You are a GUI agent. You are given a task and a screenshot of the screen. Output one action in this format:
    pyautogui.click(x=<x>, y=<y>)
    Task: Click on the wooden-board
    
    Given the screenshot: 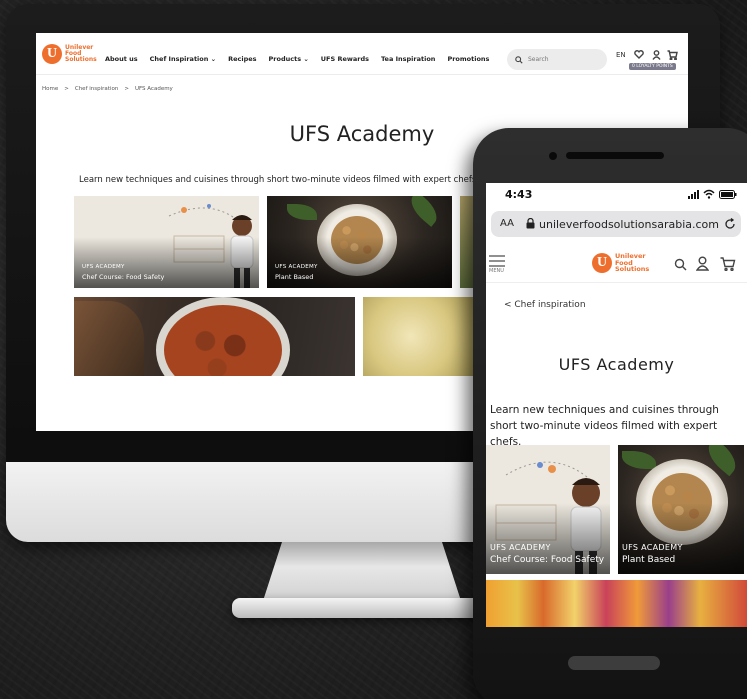 What is the action you would take?
    pyautogui.click(x=109, y=338)
    